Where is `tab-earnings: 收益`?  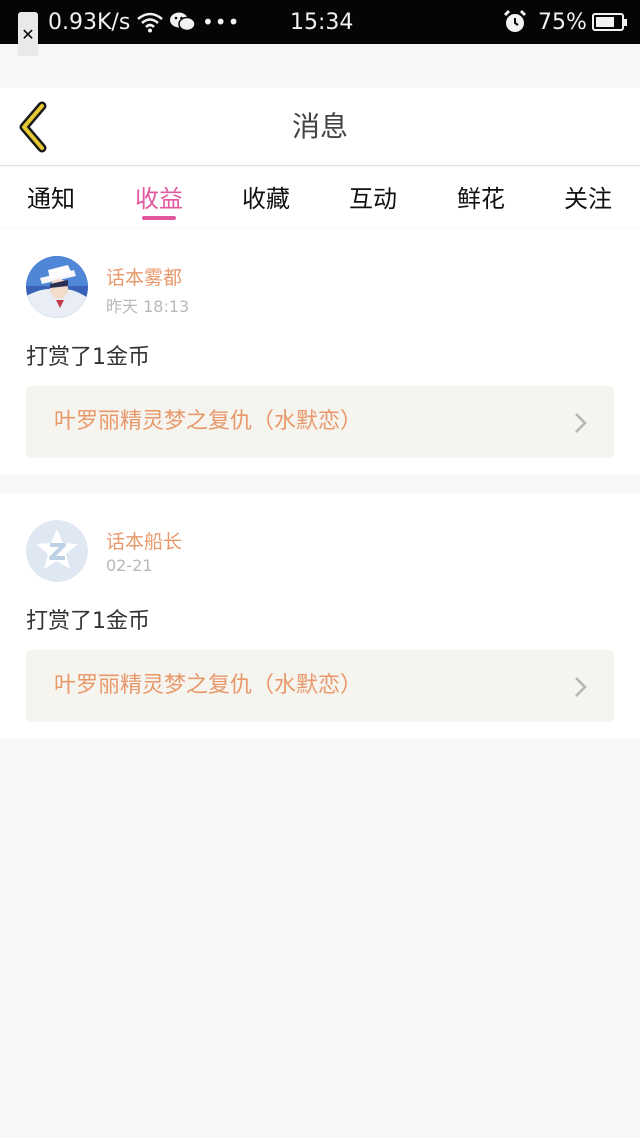
tab-earnings: 收益 is located at coordinates (159, 196).